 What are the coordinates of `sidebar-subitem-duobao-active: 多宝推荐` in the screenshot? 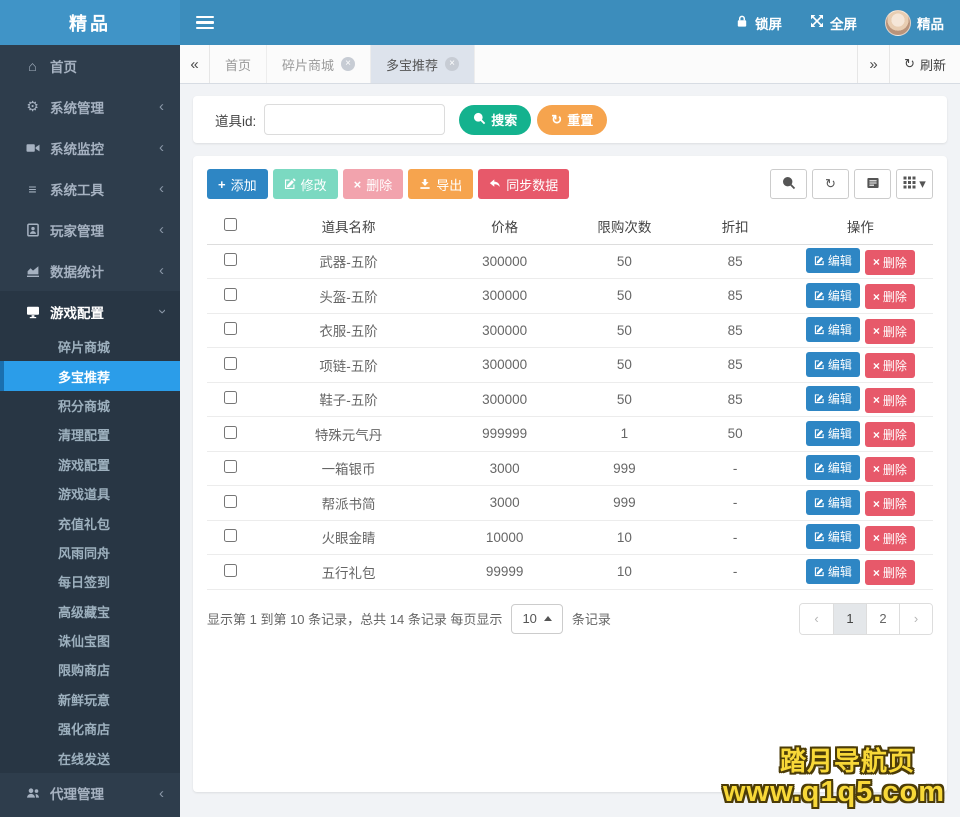 It's located at (90, 376).